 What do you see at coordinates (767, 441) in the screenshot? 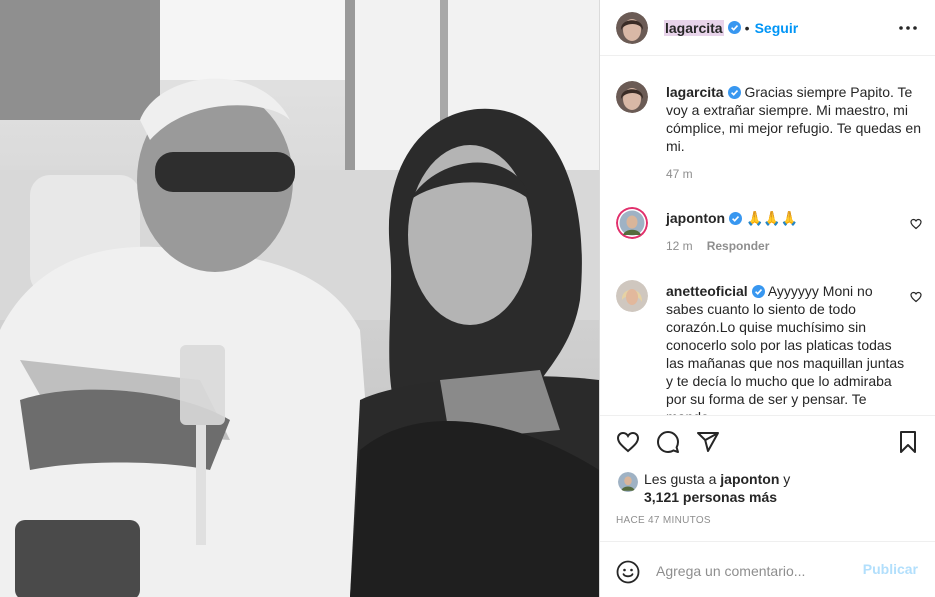
I see `post-actions-bar` at bounding box center [767, 441].